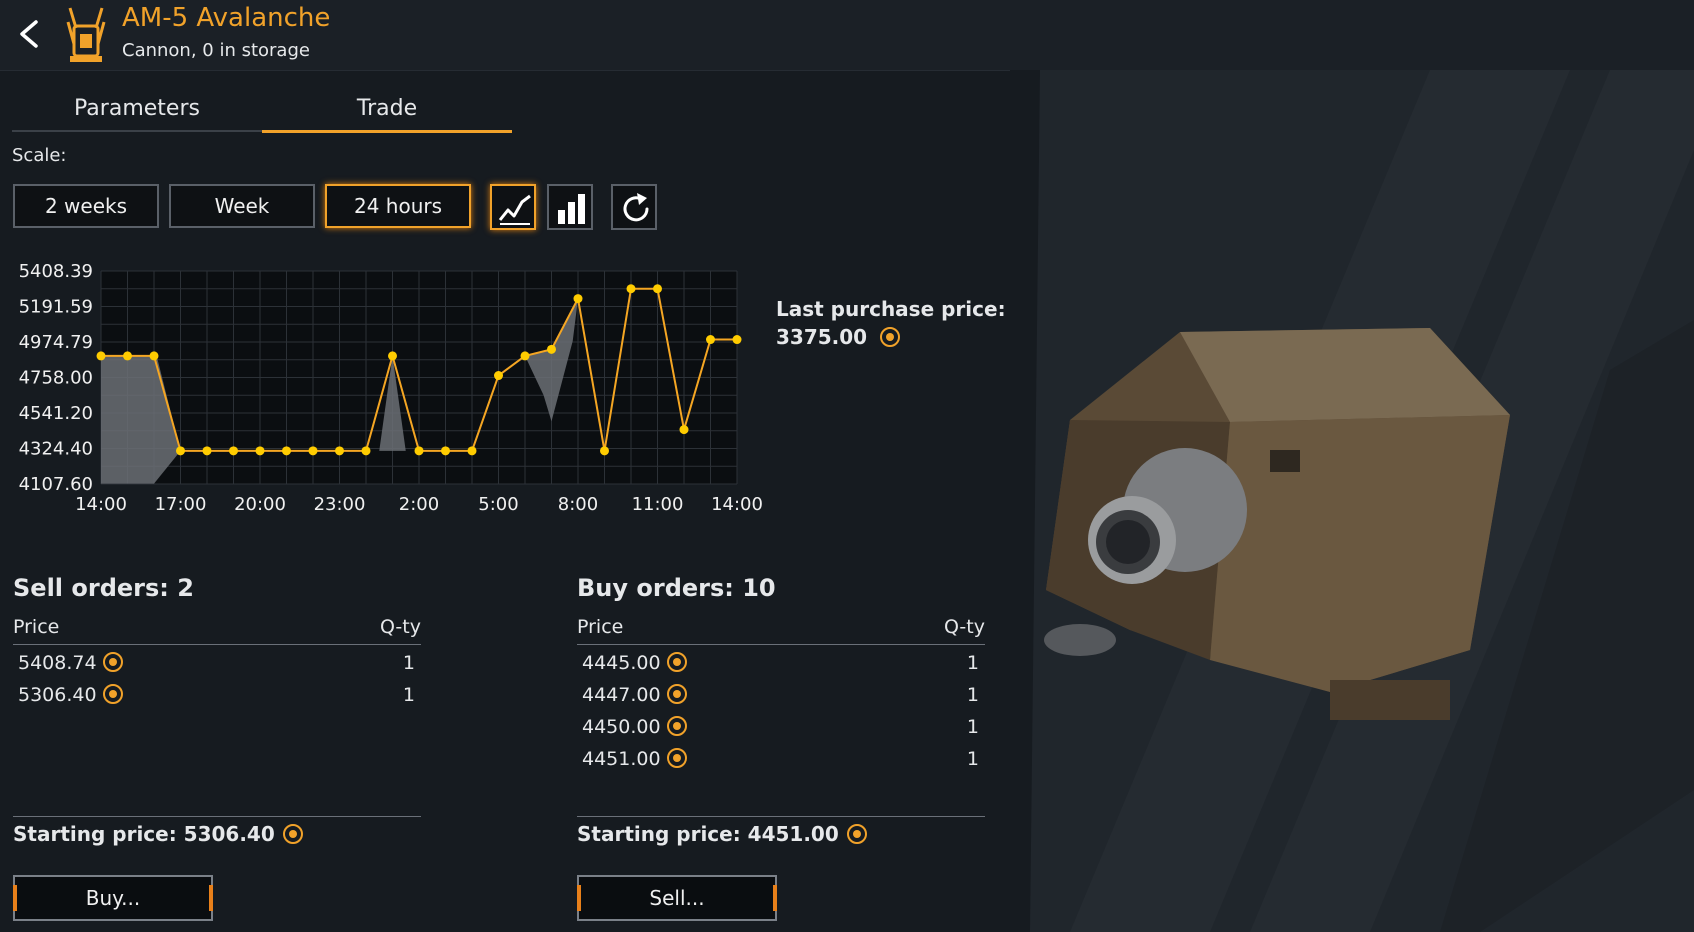 This screenshot has width=1694, height=932. What do you see at coordinates (781, 816) in the screenshot?
I see `buy-orders-divider` at bounding box center [781, 816].